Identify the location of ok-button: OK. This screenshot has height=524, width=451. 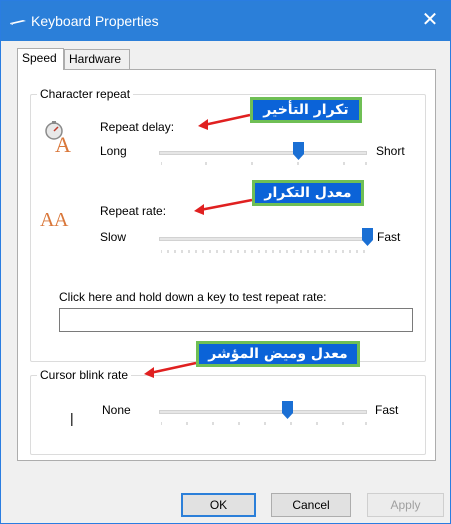
(218, 505).